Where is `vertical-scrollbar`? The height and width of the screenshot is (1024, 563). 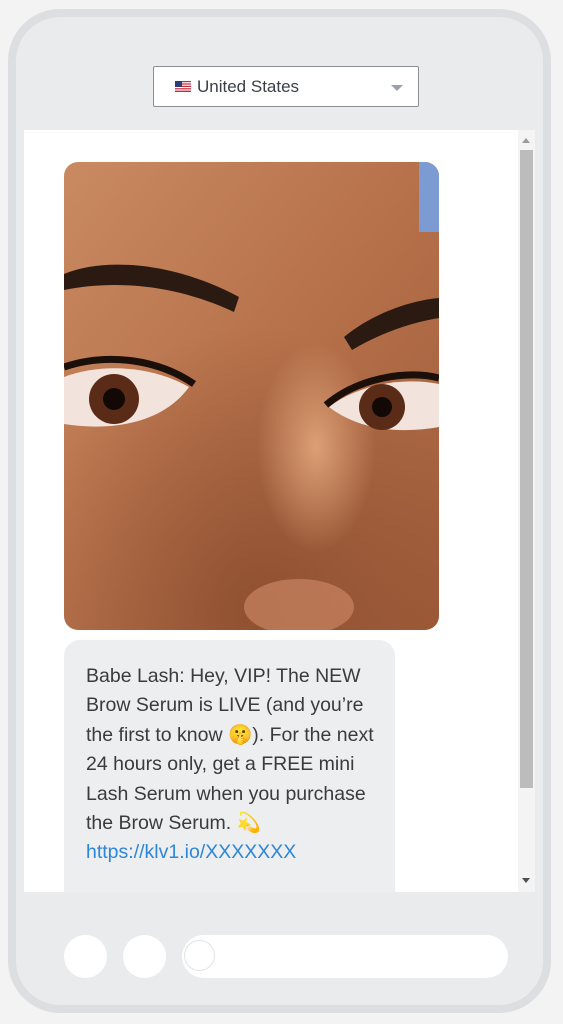 vertical-scrollbar is located at coordinates (526, 511).